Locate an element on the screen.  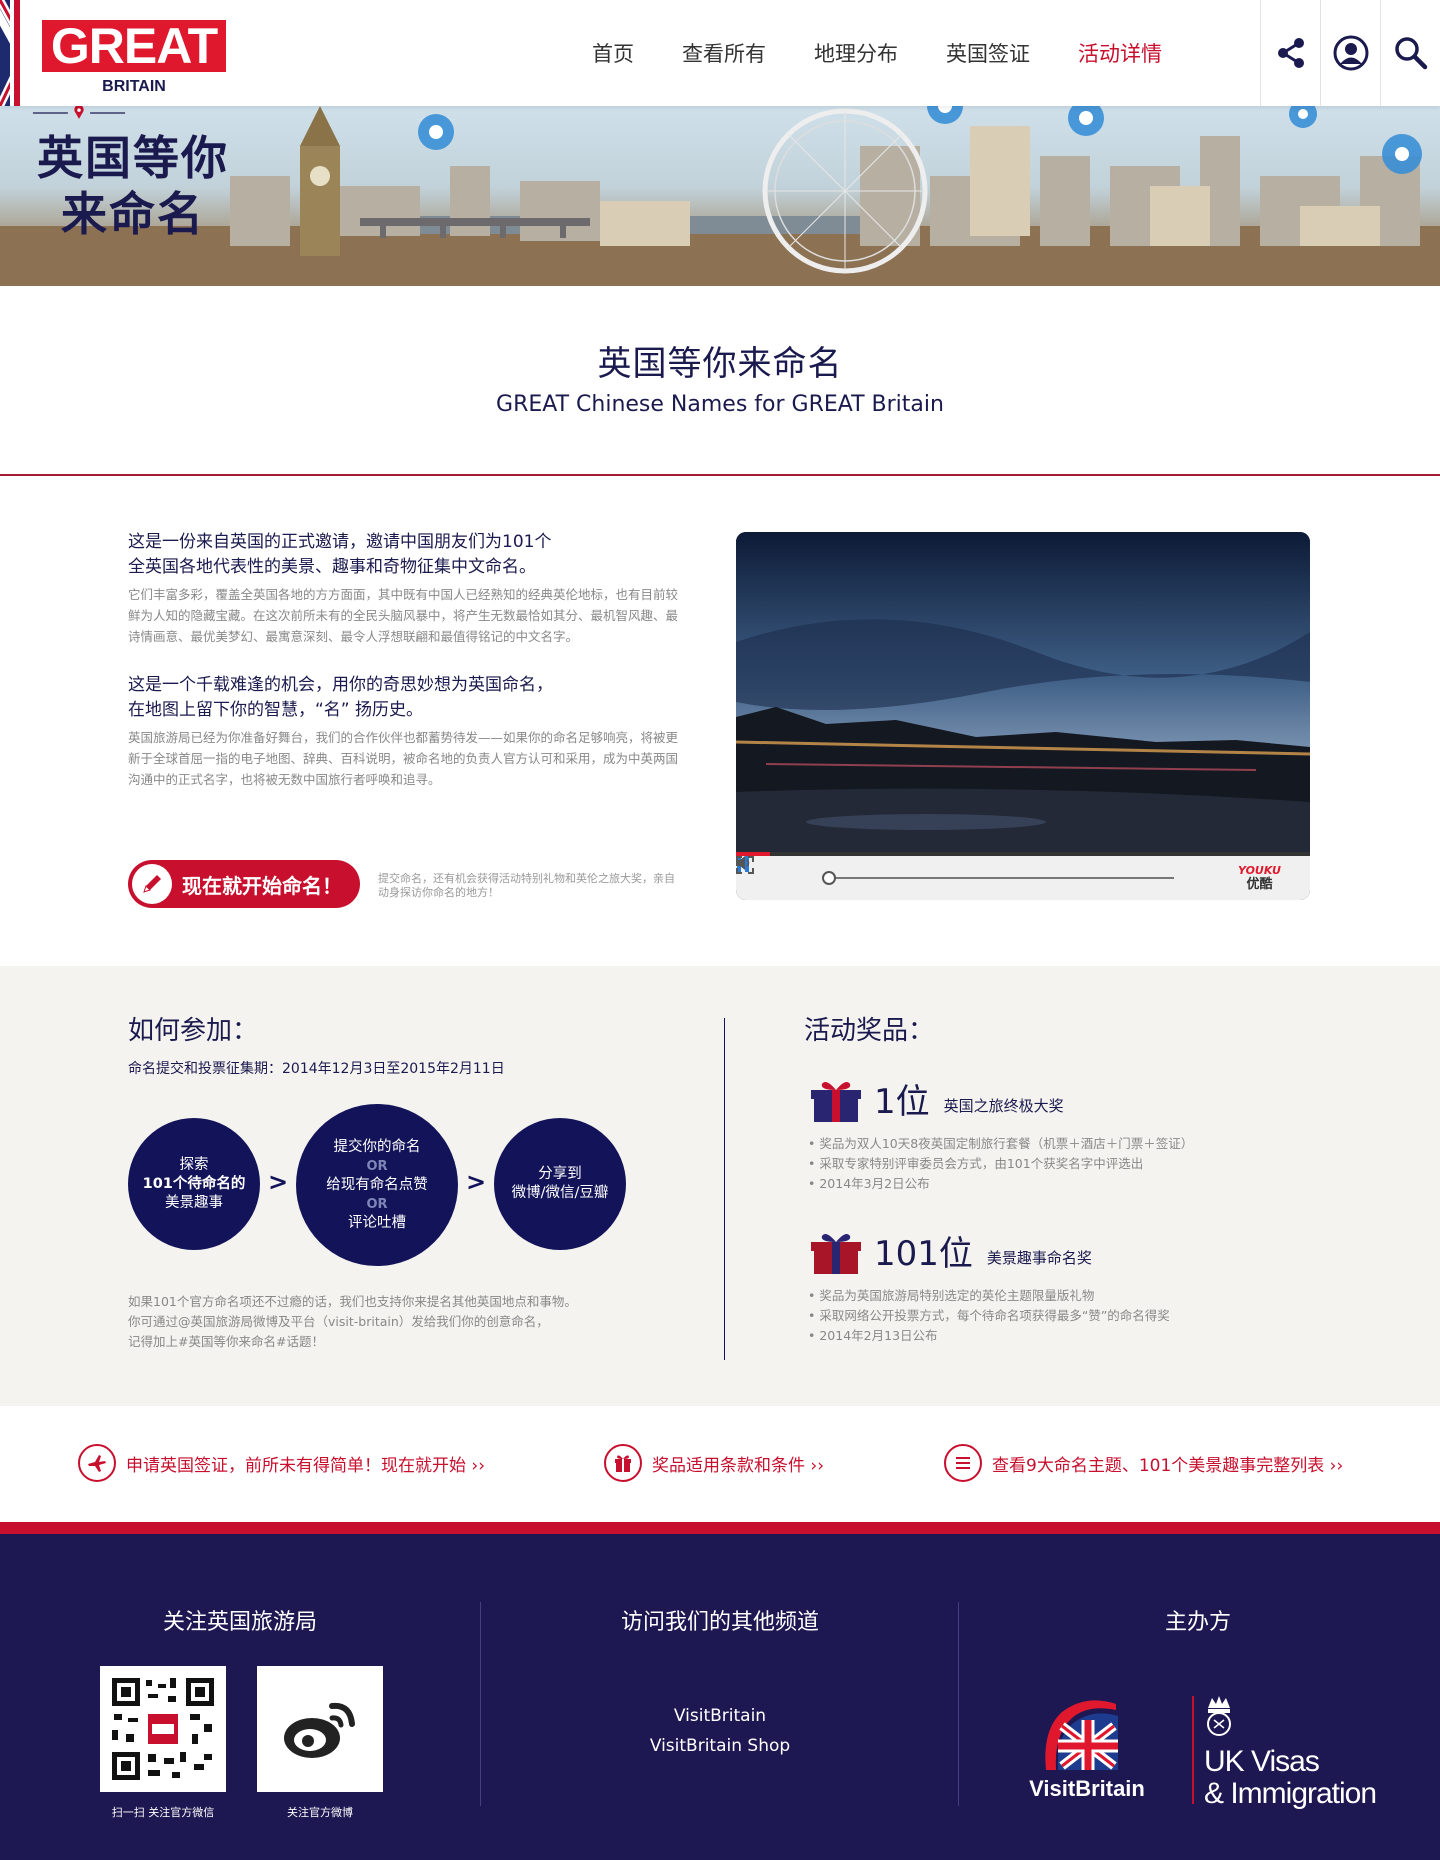
weibo-caption: 关注官方微博 is located at coordinates (320, 1812).